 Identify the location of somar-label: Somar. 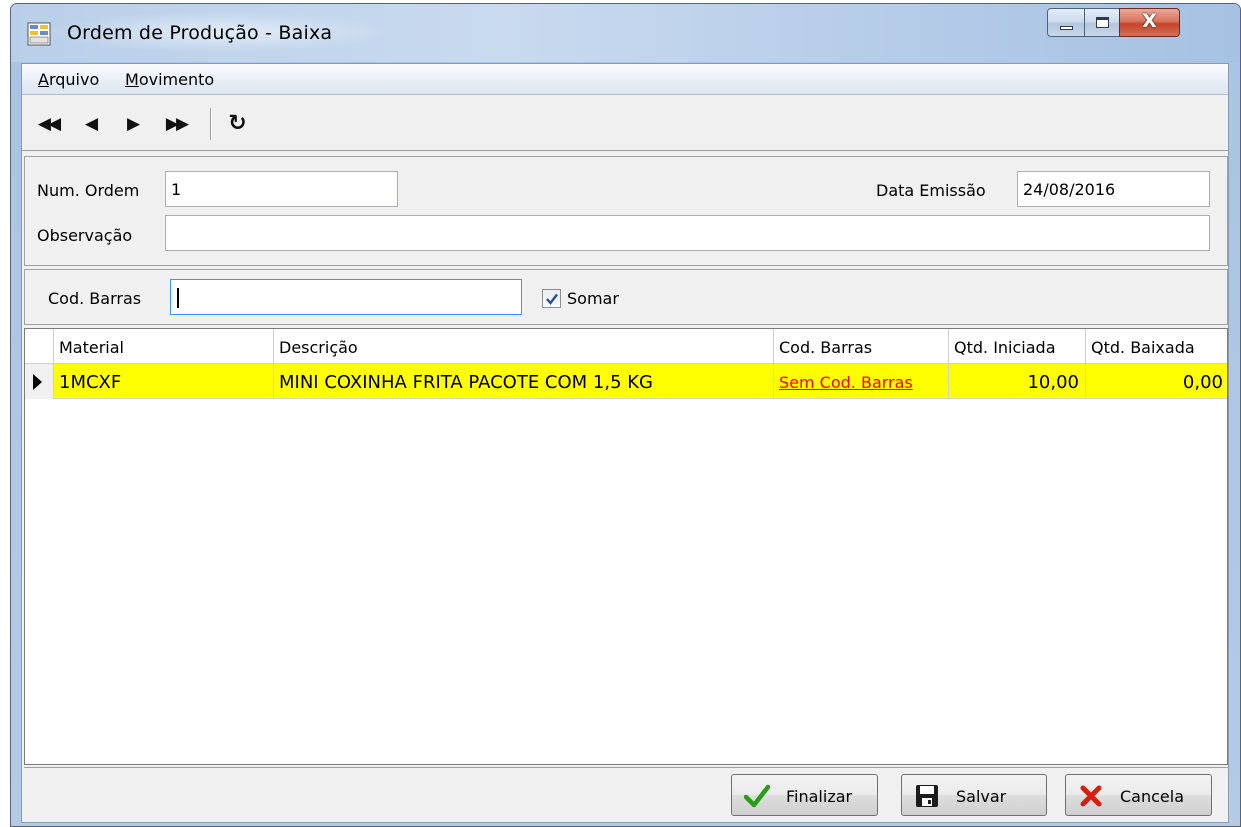
(593, 298).